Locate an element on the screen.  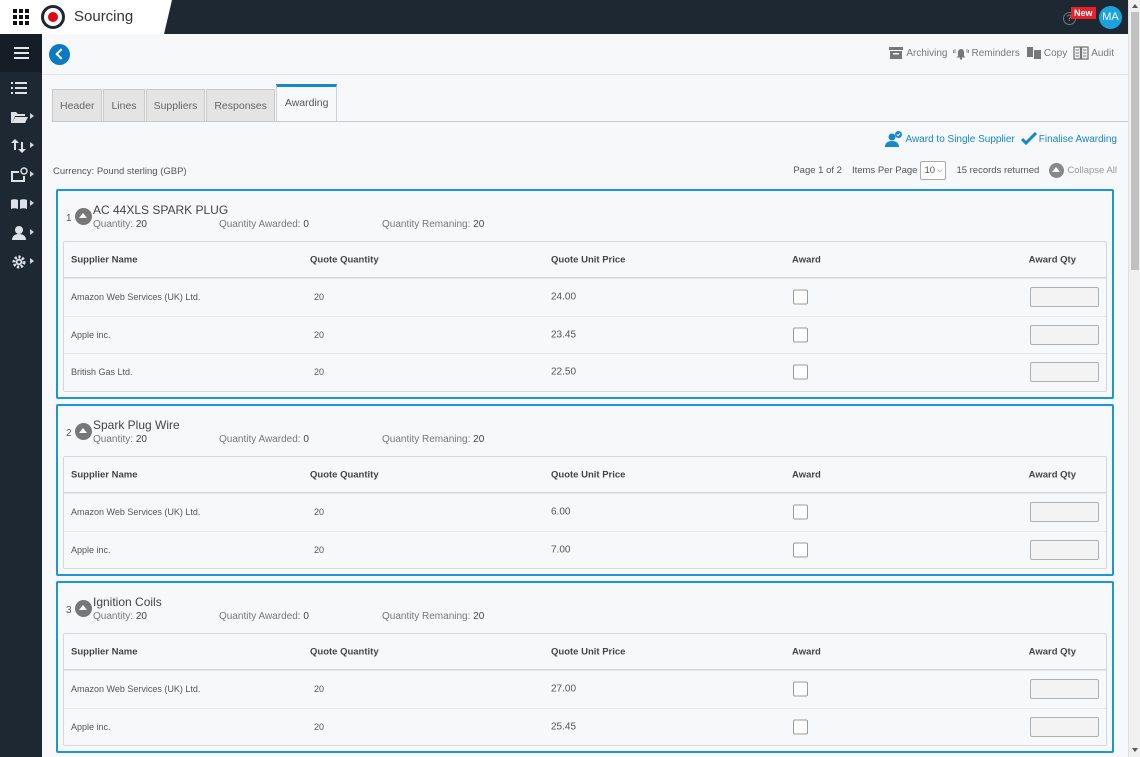
tab-header: Header is located at coordinates (77, 105).